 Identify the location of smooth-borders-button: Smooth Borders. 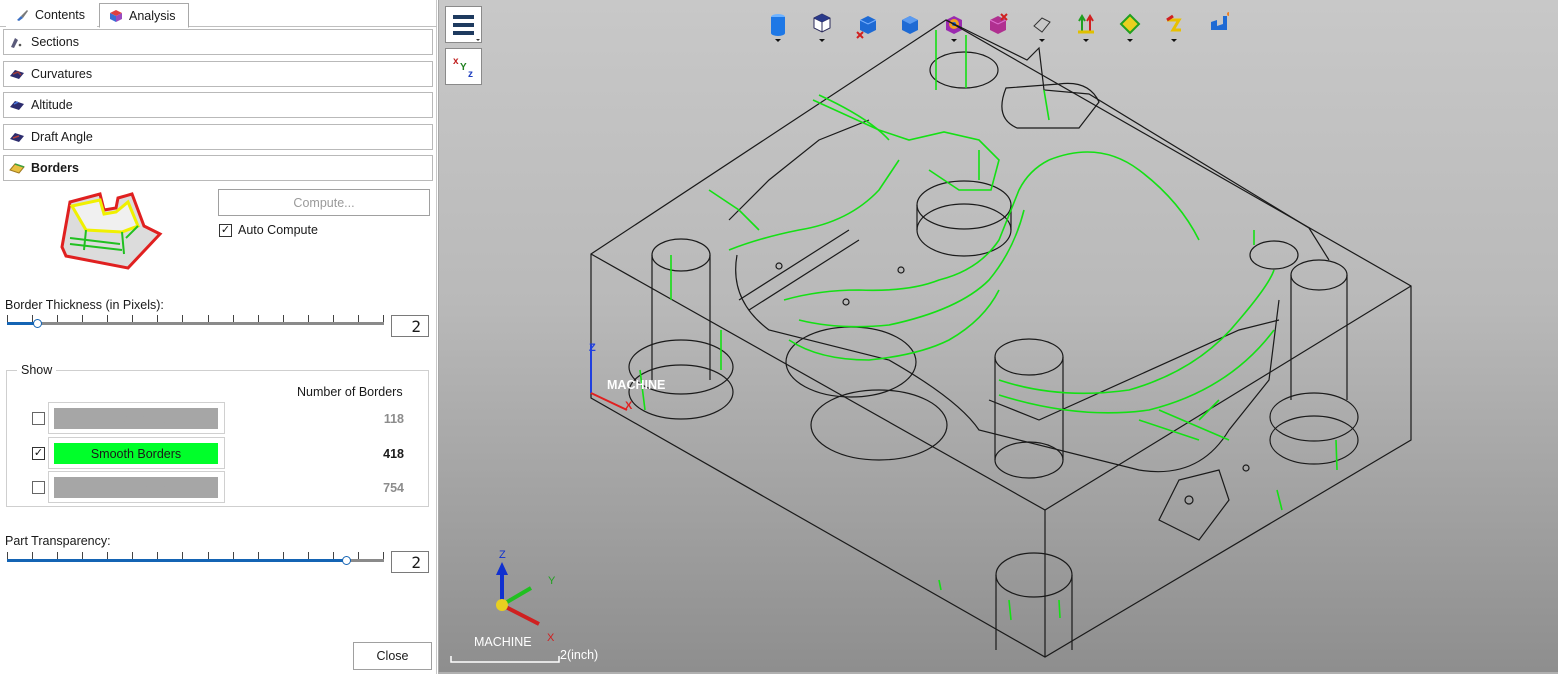
(136, 453).